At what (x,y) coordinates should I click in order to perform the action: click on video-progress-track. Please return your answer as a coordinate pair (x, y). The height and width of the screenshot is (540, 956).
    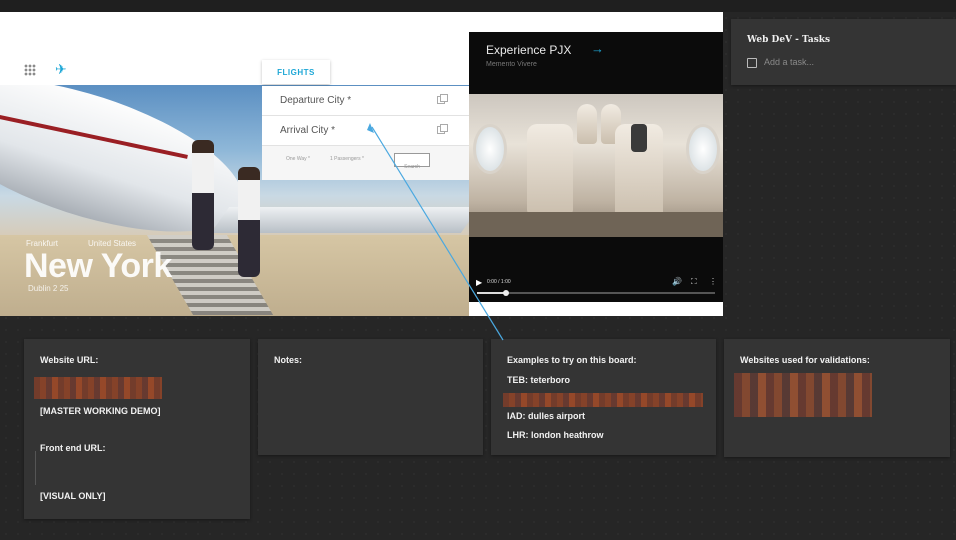
    Looking at the image, I should click on (596, 293).